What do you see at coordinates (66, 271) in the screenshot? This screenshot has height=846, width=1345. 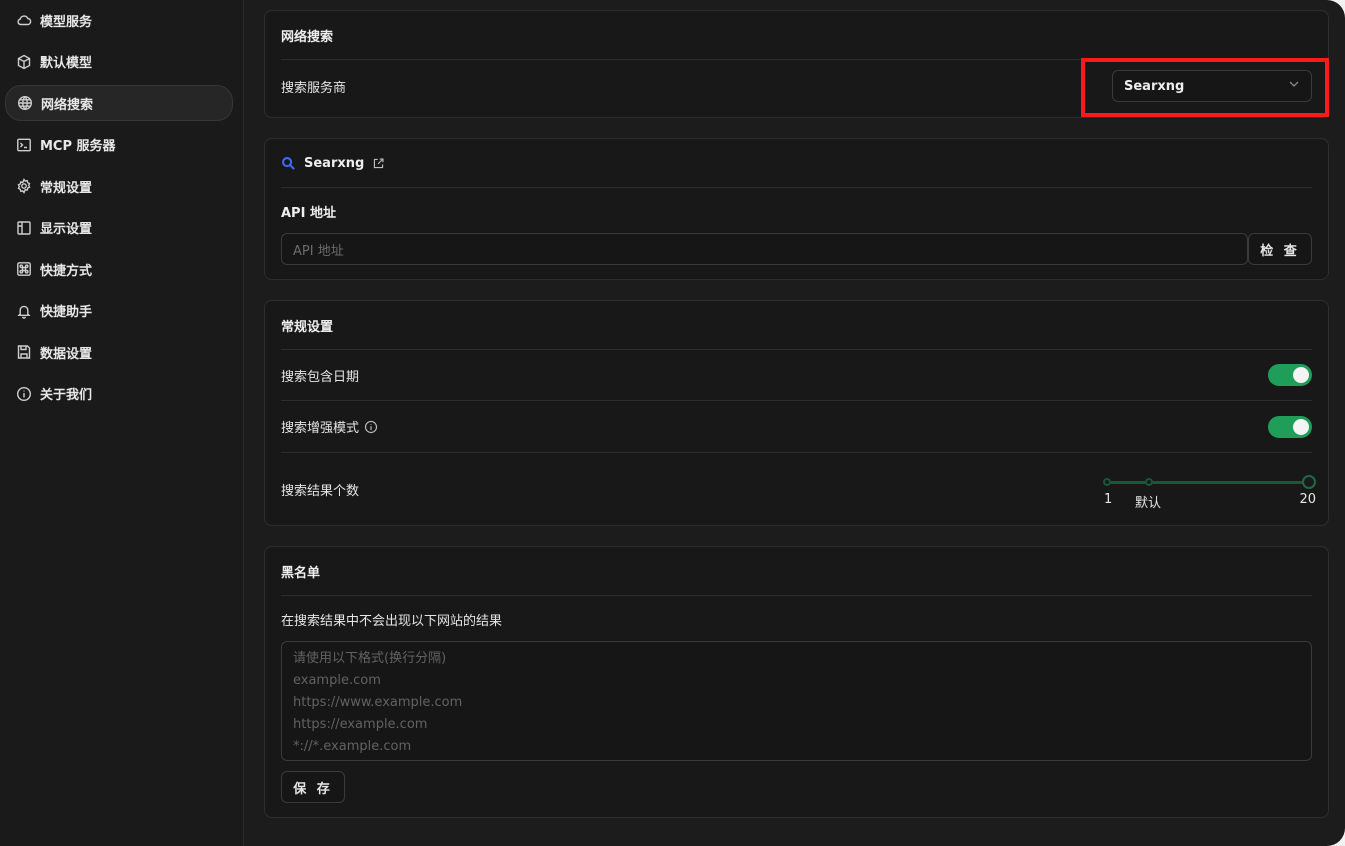 I see `sidebar-item-label: 快捷方式` at bounding box center [66, 271].